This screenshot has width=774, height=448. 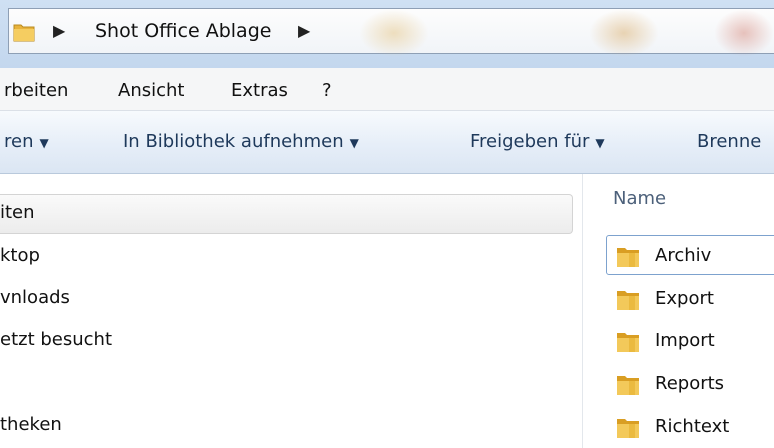 I want to click on toolbar-share-button: Freigeben für ▼, so click(x=537, y=141).